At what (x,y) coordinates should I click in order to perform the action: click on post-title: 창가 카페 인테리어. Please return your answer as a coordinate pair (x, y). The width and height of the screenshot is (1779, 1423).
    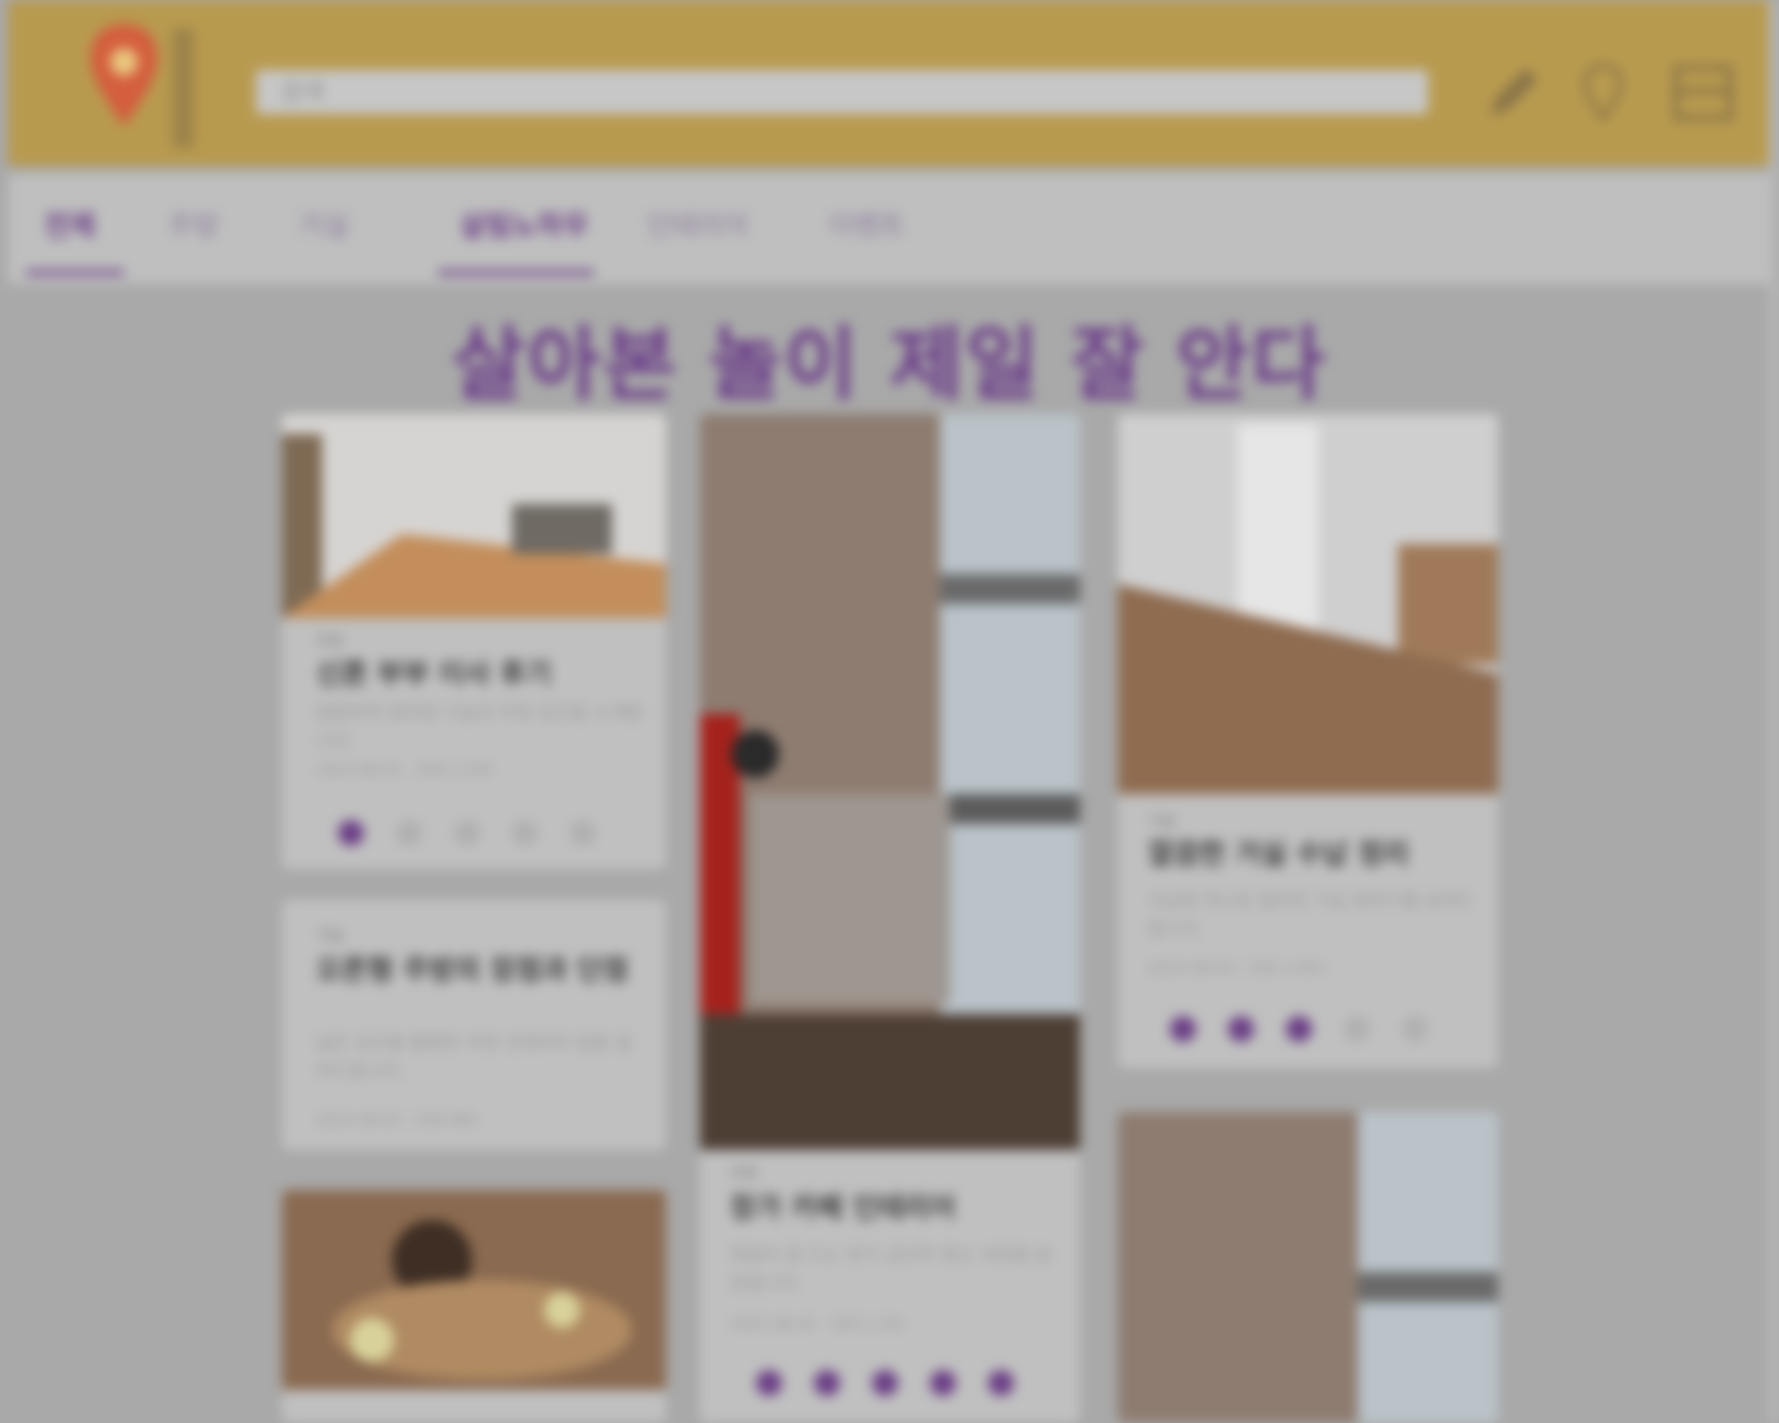
    Looking at the image, I should click on (843, 1207).